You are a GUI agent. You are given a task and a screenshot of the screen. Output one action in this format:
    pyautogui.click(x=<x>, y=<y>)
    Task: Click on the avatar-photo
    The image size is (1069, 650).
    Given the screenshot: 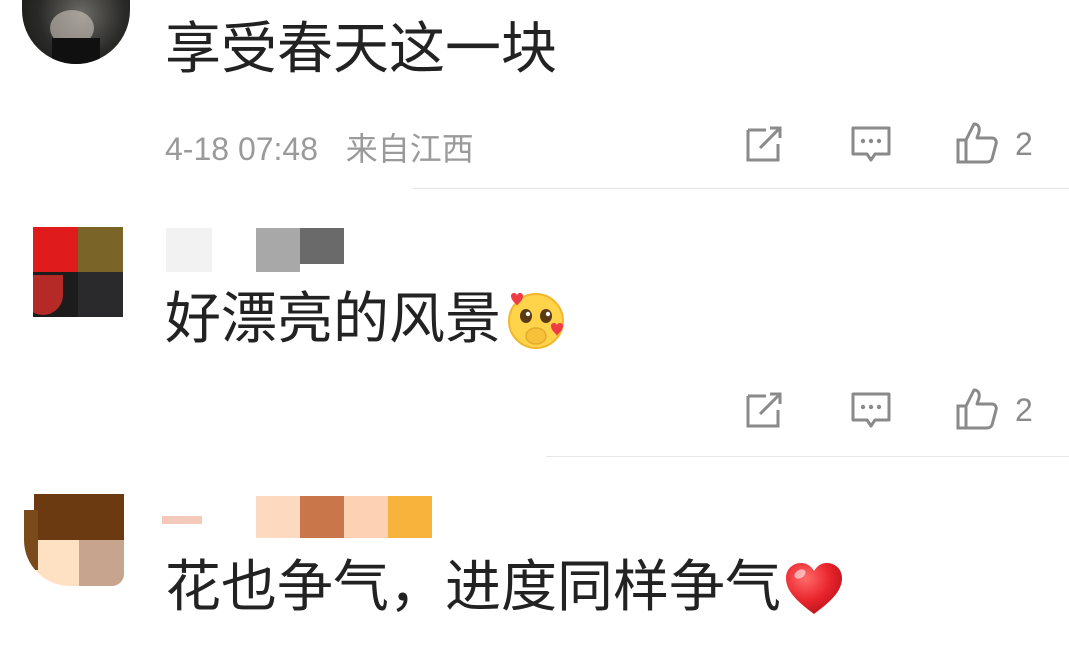 What is the action you would take?
    pyautogui.click(x=75, y=37)
    